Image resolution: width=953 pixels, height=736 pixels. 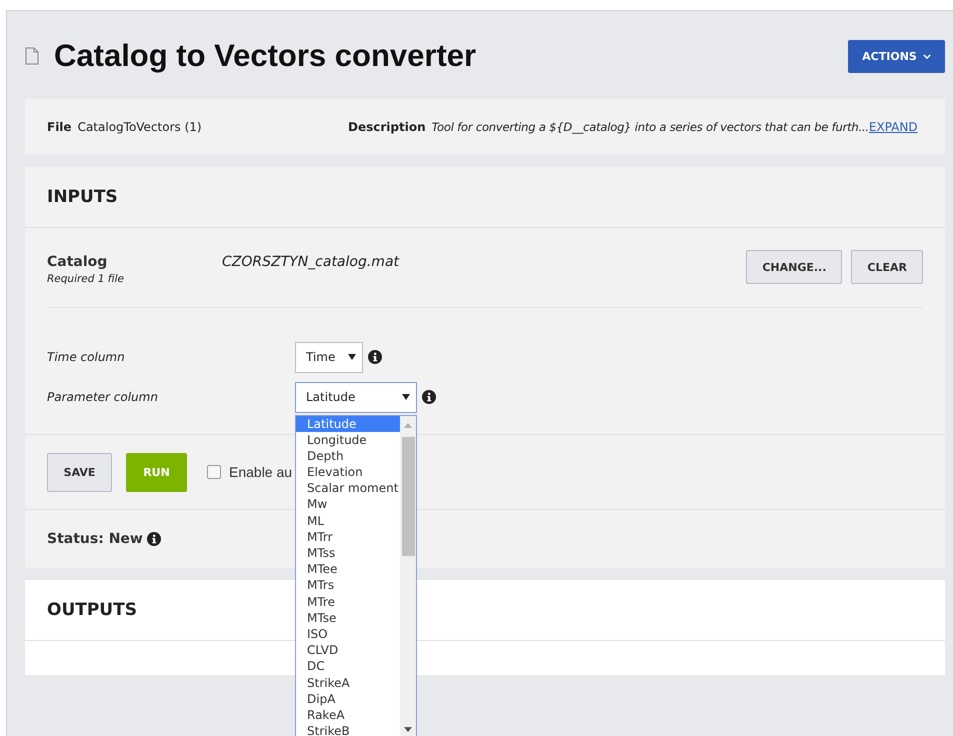 What do you see at coordinates (140, 127) in the screenshot?
I see `file-name: CatalogToVectors (1)` at bounding box center [140, 127].